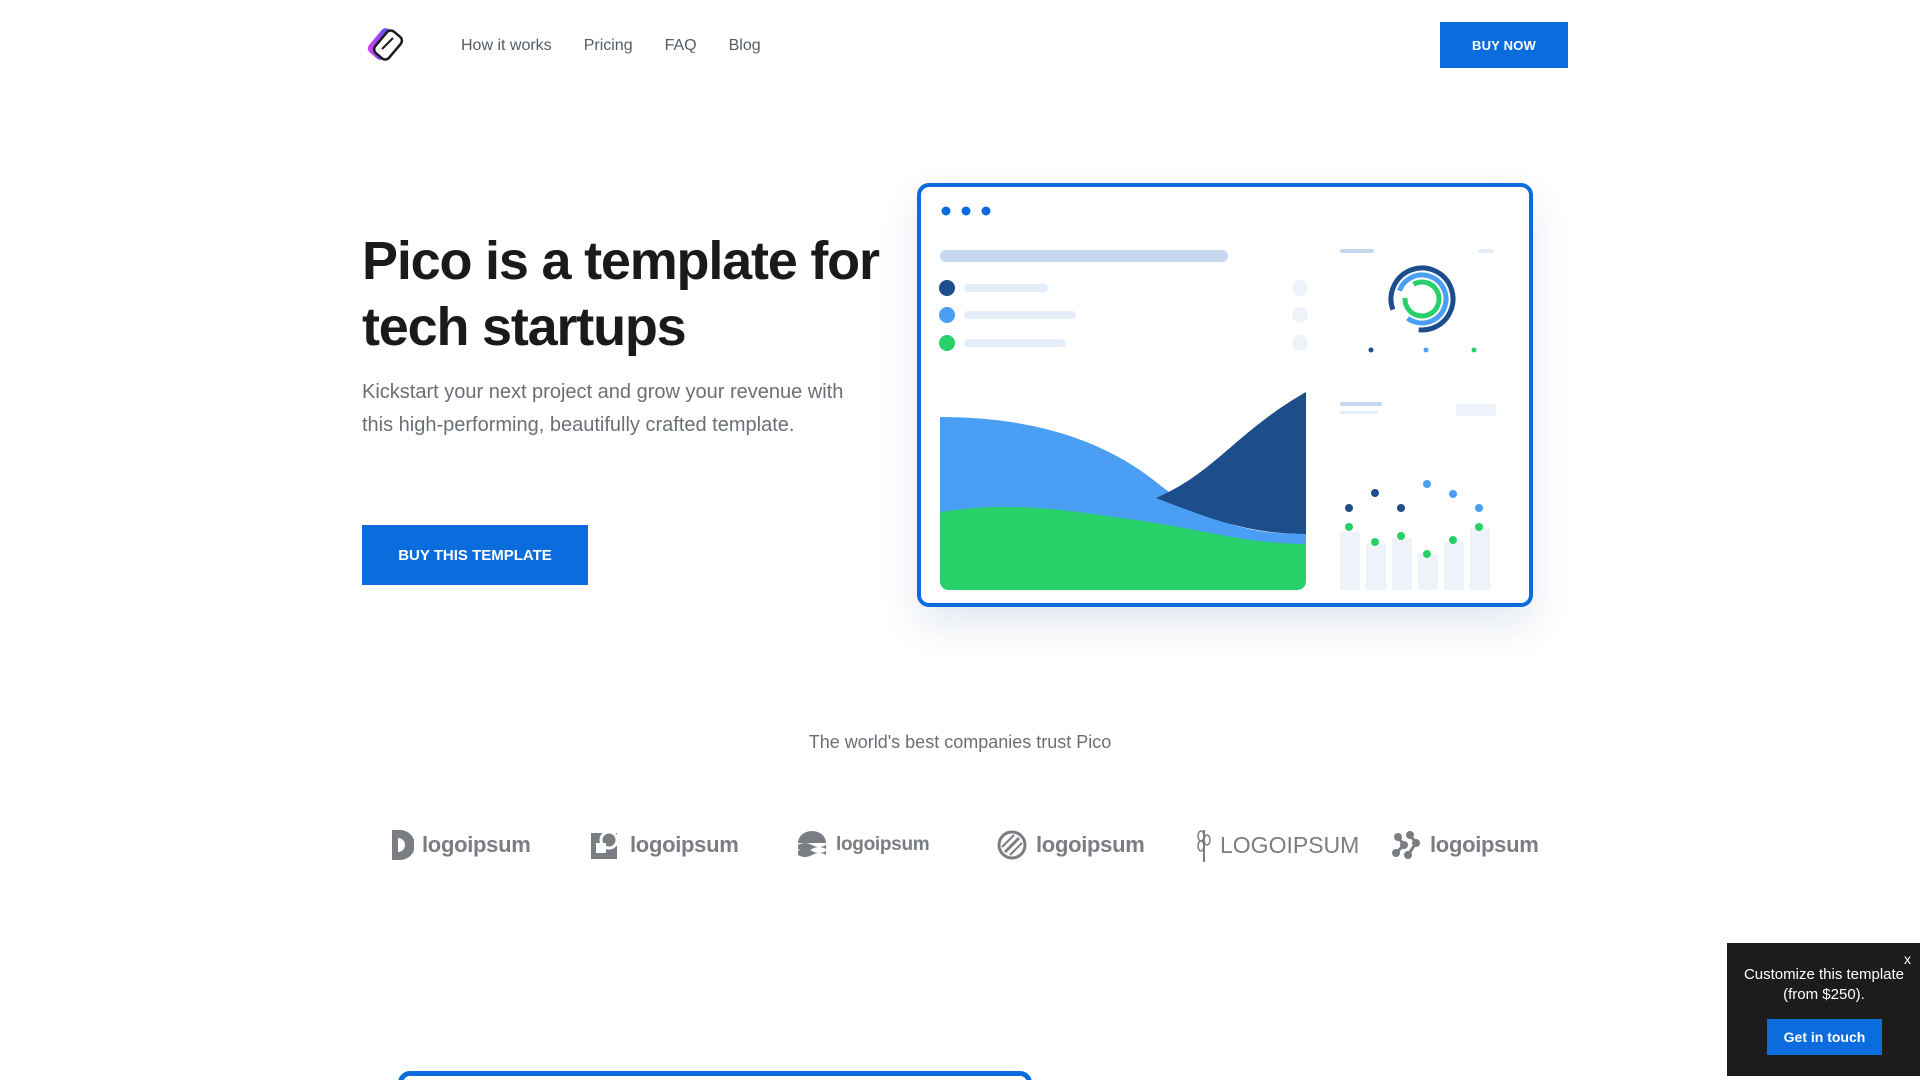  Describe the element at coordinates (403, 845) in the screenshot. I see `half-circle-icon` at that location.